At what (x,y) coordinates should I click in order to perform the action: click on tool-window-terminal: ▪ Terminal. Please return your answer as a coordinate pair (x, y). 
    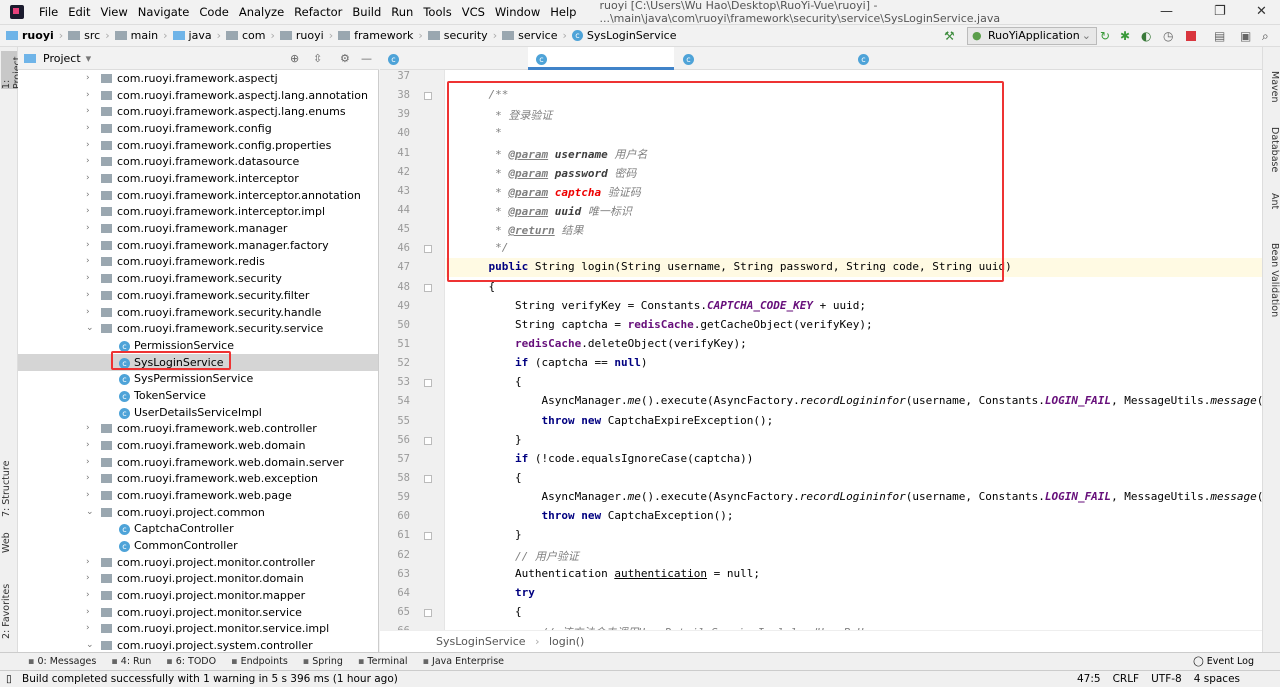
    Looking at the image, I should click on (383, 661).